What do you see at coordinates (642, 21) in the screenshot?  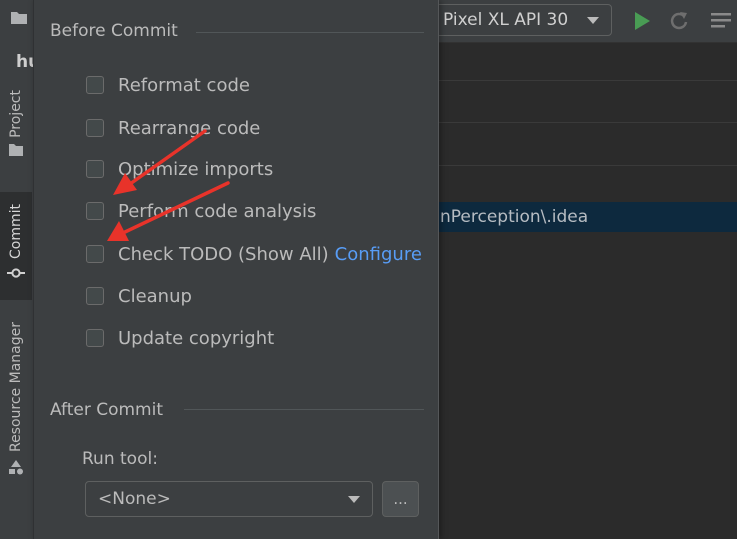 I see `run-icon` at bounding box center [642, 21].